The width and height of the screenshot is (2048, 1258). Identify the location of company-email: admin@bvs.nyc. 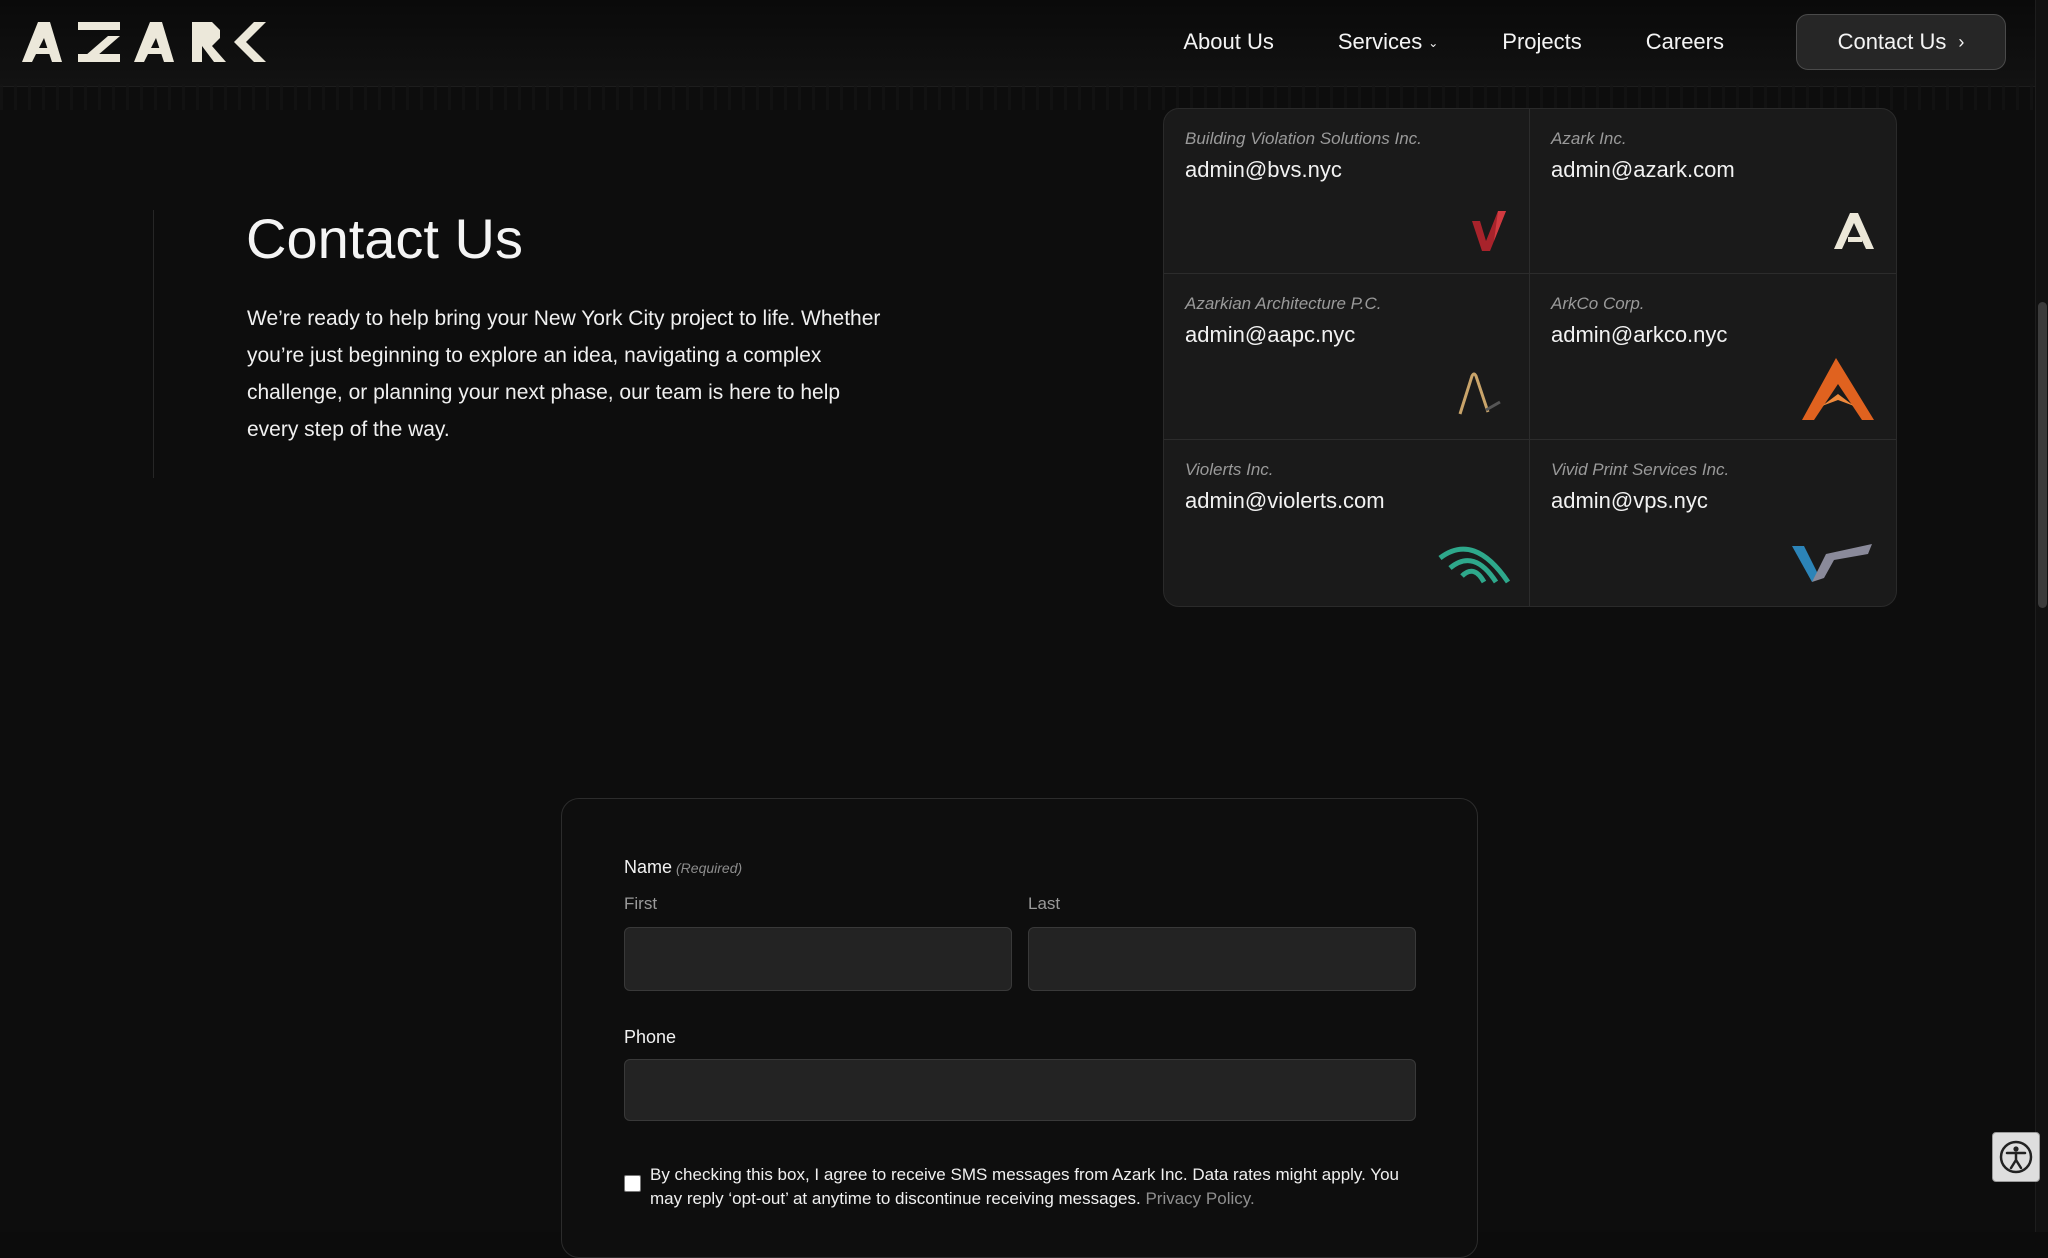
(1263, 170).